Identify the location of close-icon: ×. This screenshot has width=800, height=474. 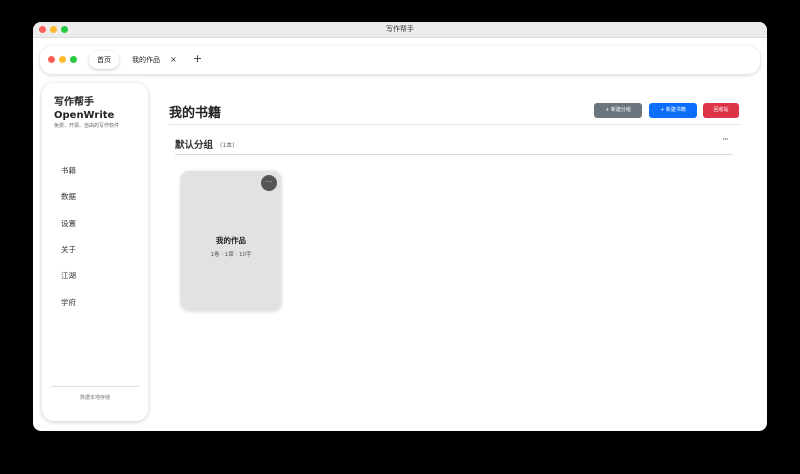
(173, 60).